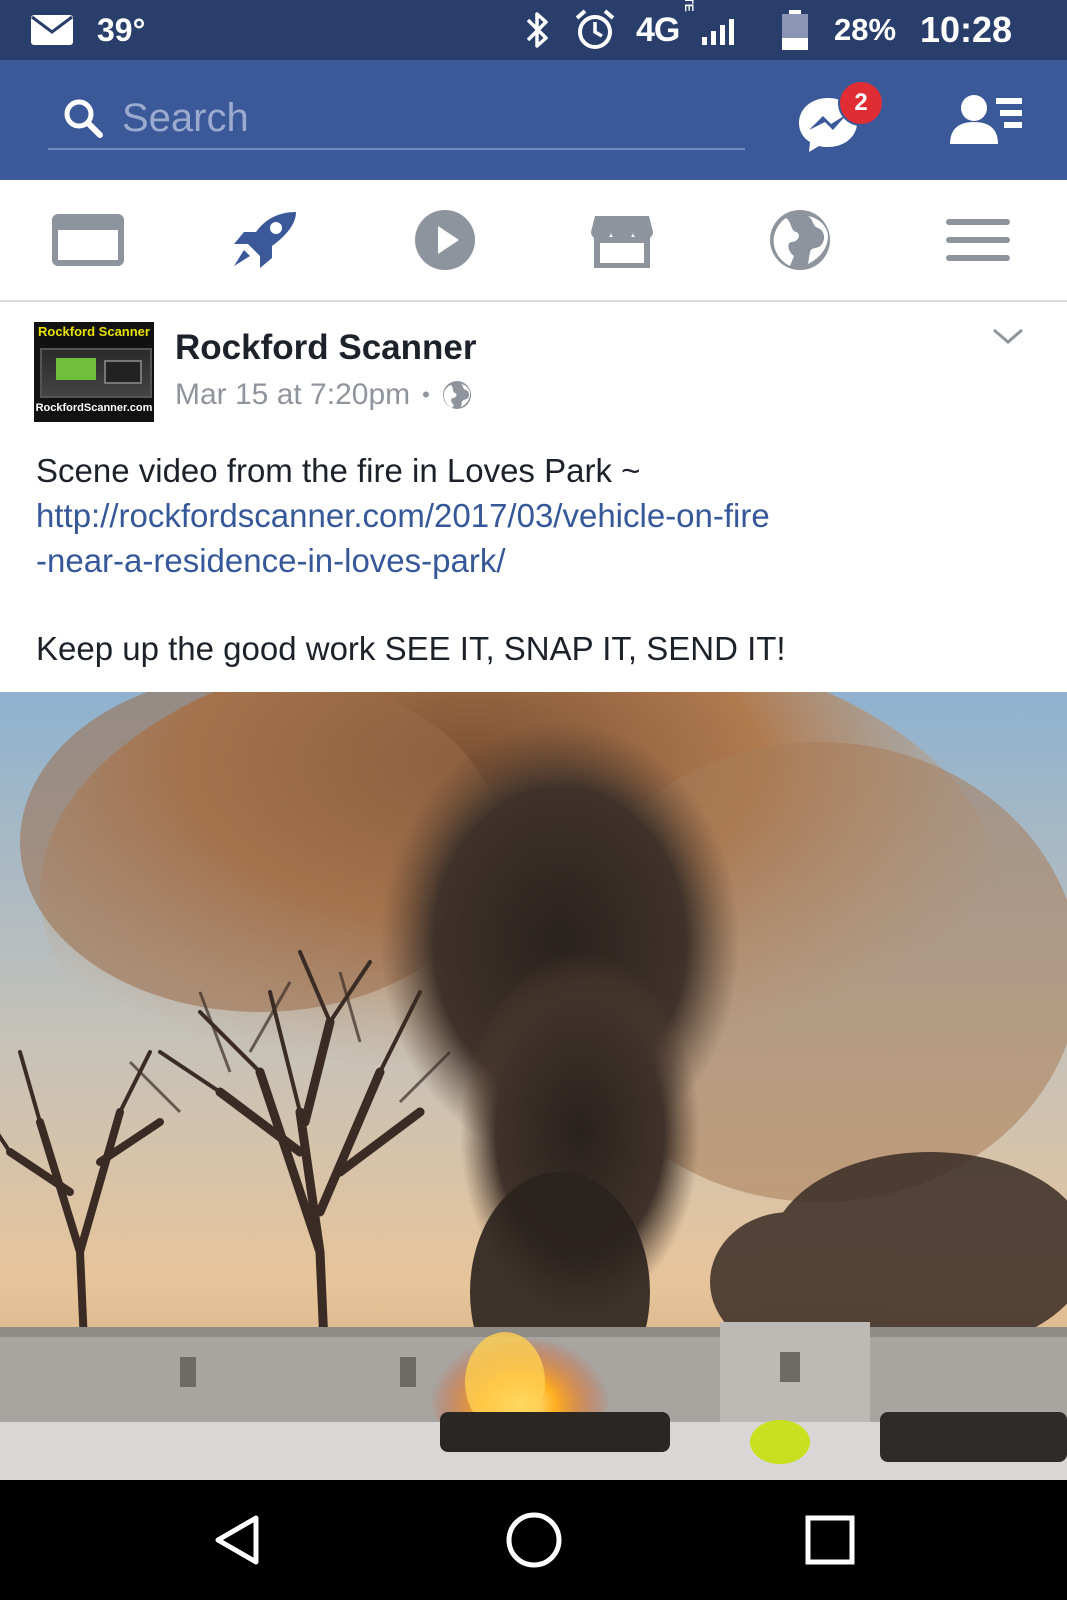 The height and width of the screenshot is (1600, 1067). What do you see at coordinates (94, 331) in the screenshot?
I see `avatar-logo-top: Rockford Scanner` at bounding box center [94, 331].